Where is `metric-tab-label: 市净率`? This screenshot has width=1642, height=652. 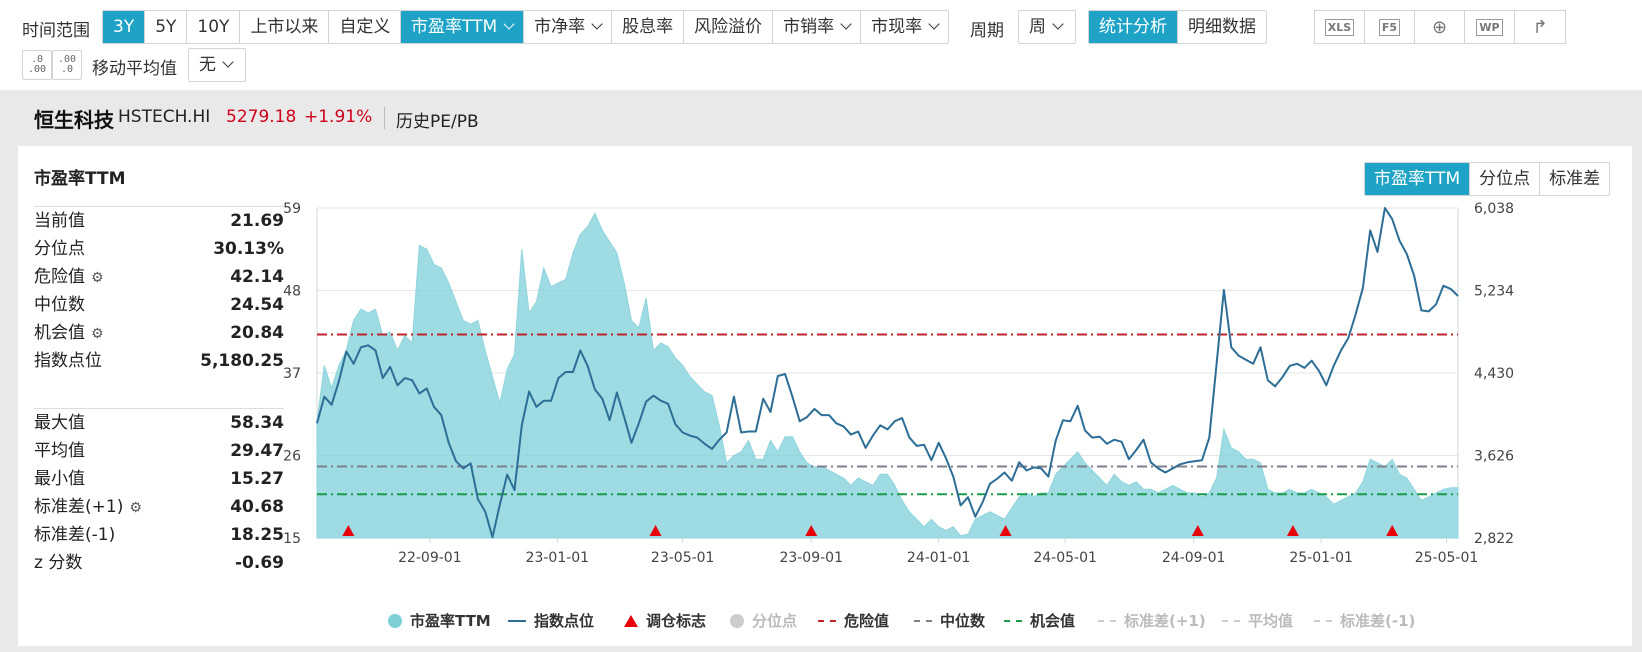
metric-tab-label: 市净率 is located at coordinates (560, 27).